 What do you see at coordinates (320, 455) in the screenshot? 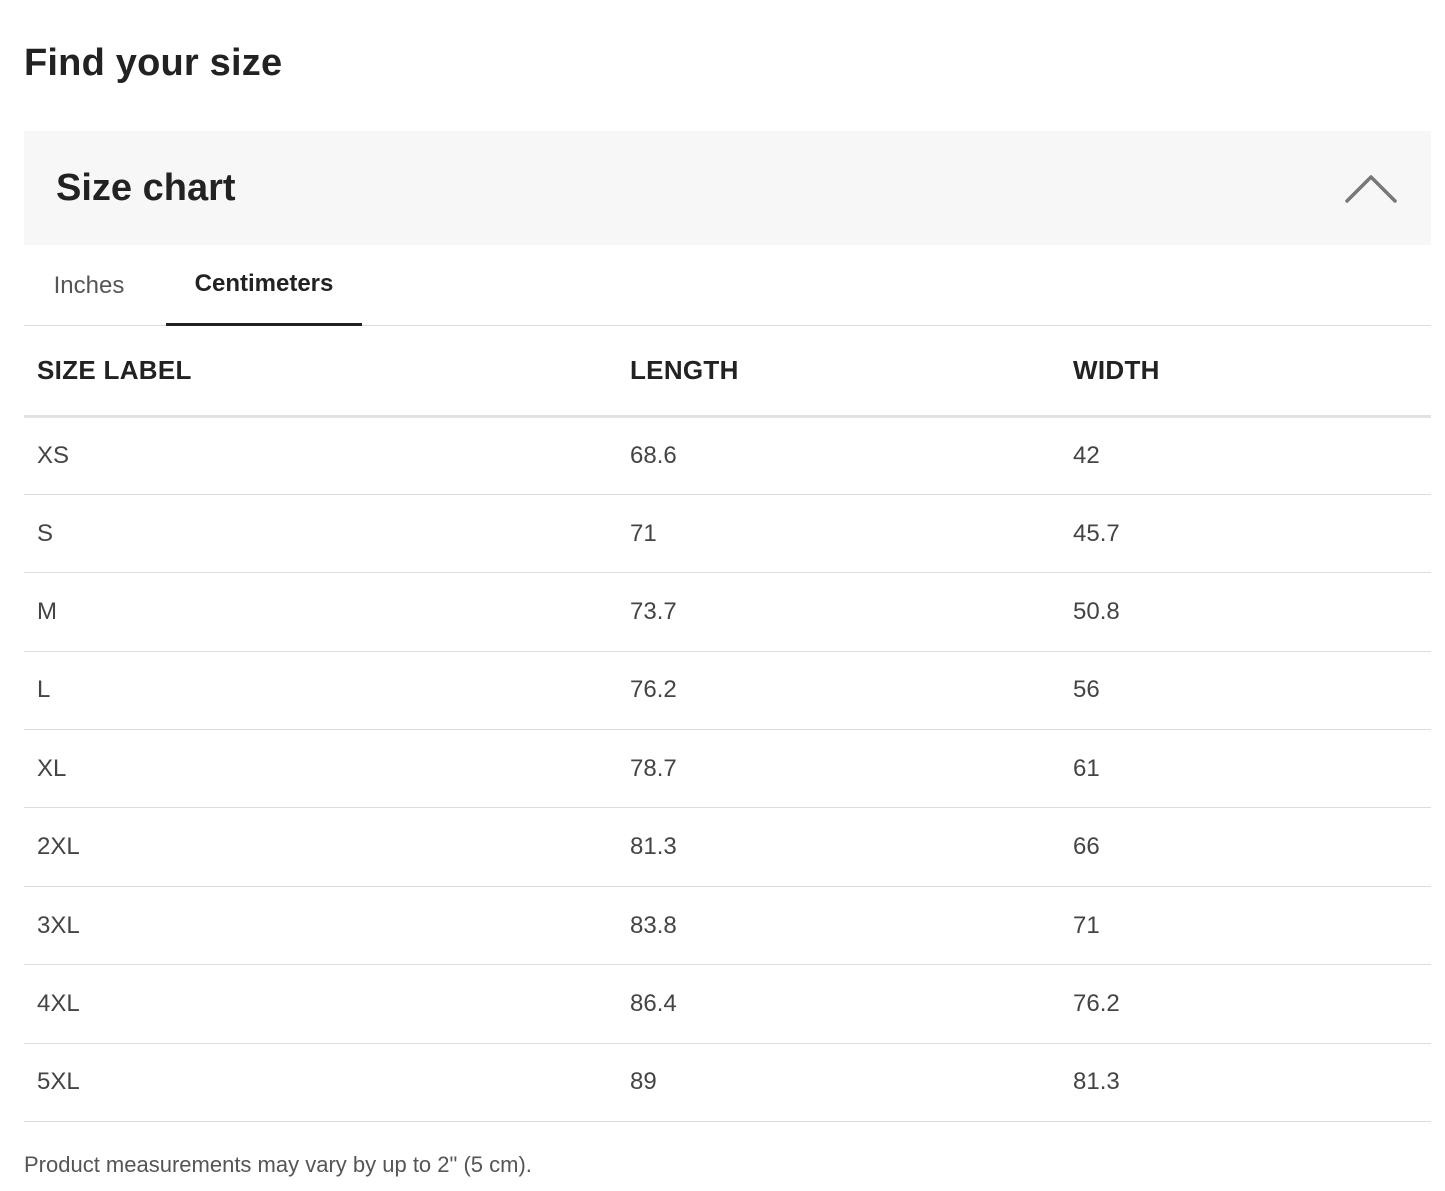
I see `size-label-cell: XS` at bounding box center [320, 455].